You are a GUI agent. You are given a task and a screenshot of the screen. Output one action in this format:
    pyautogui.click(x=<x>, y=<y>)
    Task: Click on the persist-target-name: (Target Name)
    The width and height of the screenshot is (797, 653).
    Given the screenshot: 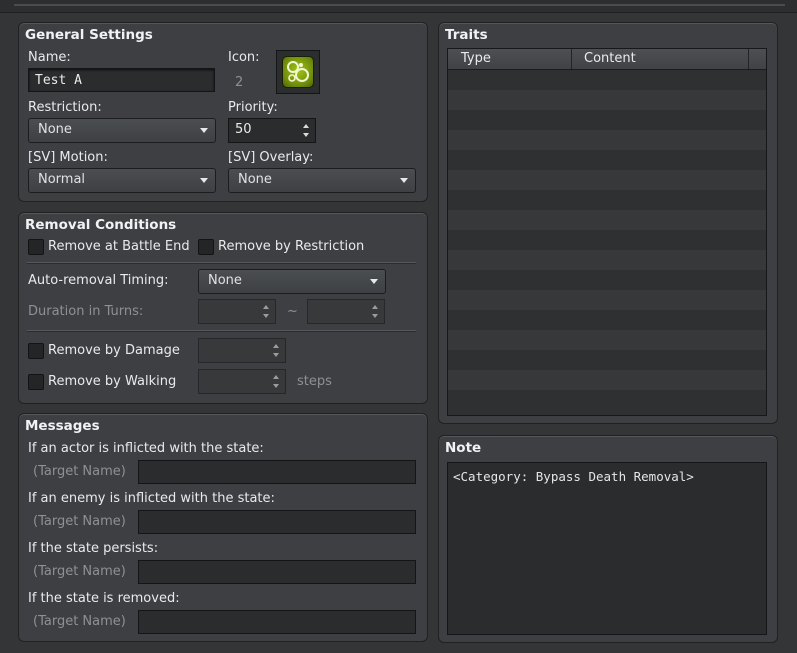 What is the action you would take?
    pyautogui.click(x=79, y=571)
    